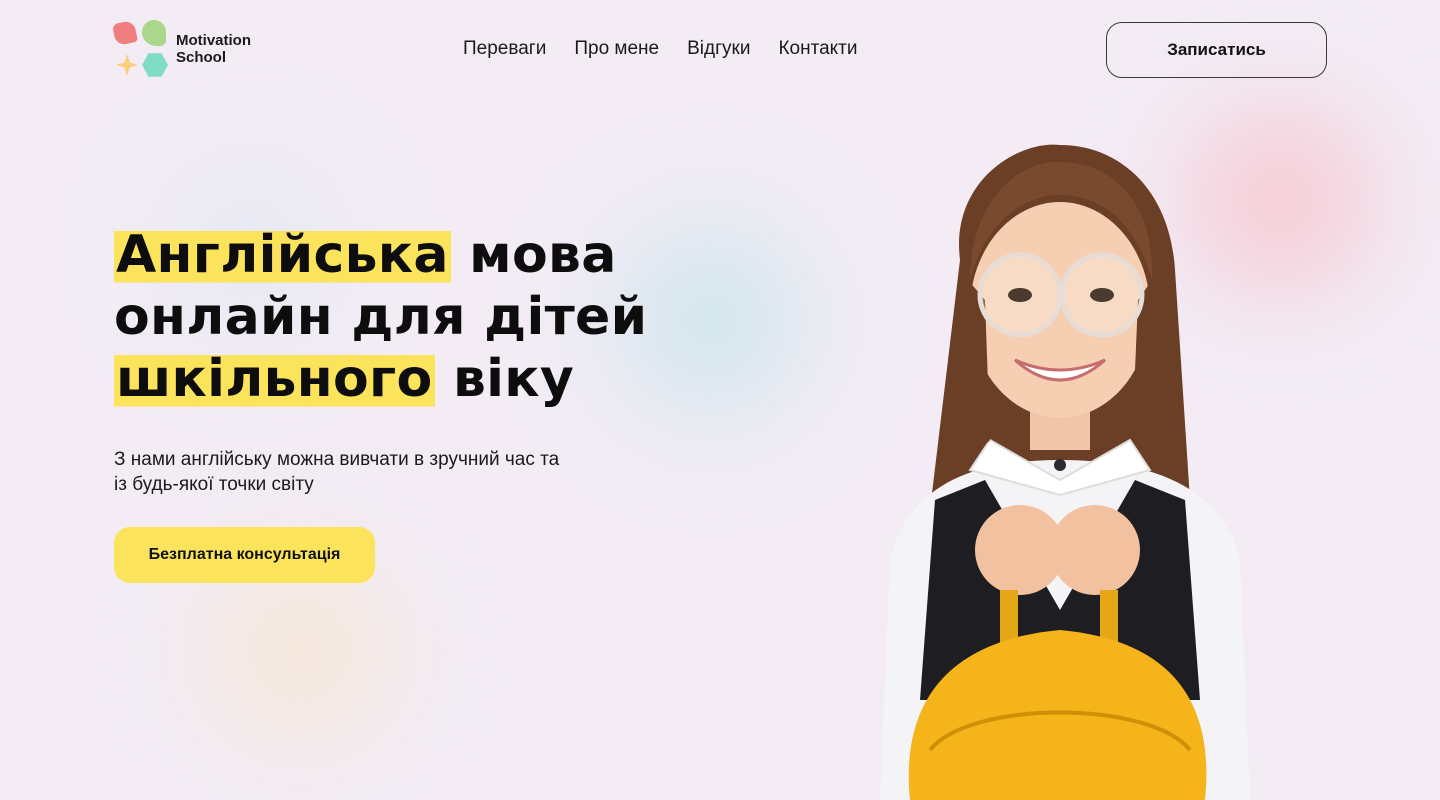  What do you see at coordinates (274, 379) in the screenshot?
I see `hero-title-highlight-2: шкільного` at bounding box center [274, 379].